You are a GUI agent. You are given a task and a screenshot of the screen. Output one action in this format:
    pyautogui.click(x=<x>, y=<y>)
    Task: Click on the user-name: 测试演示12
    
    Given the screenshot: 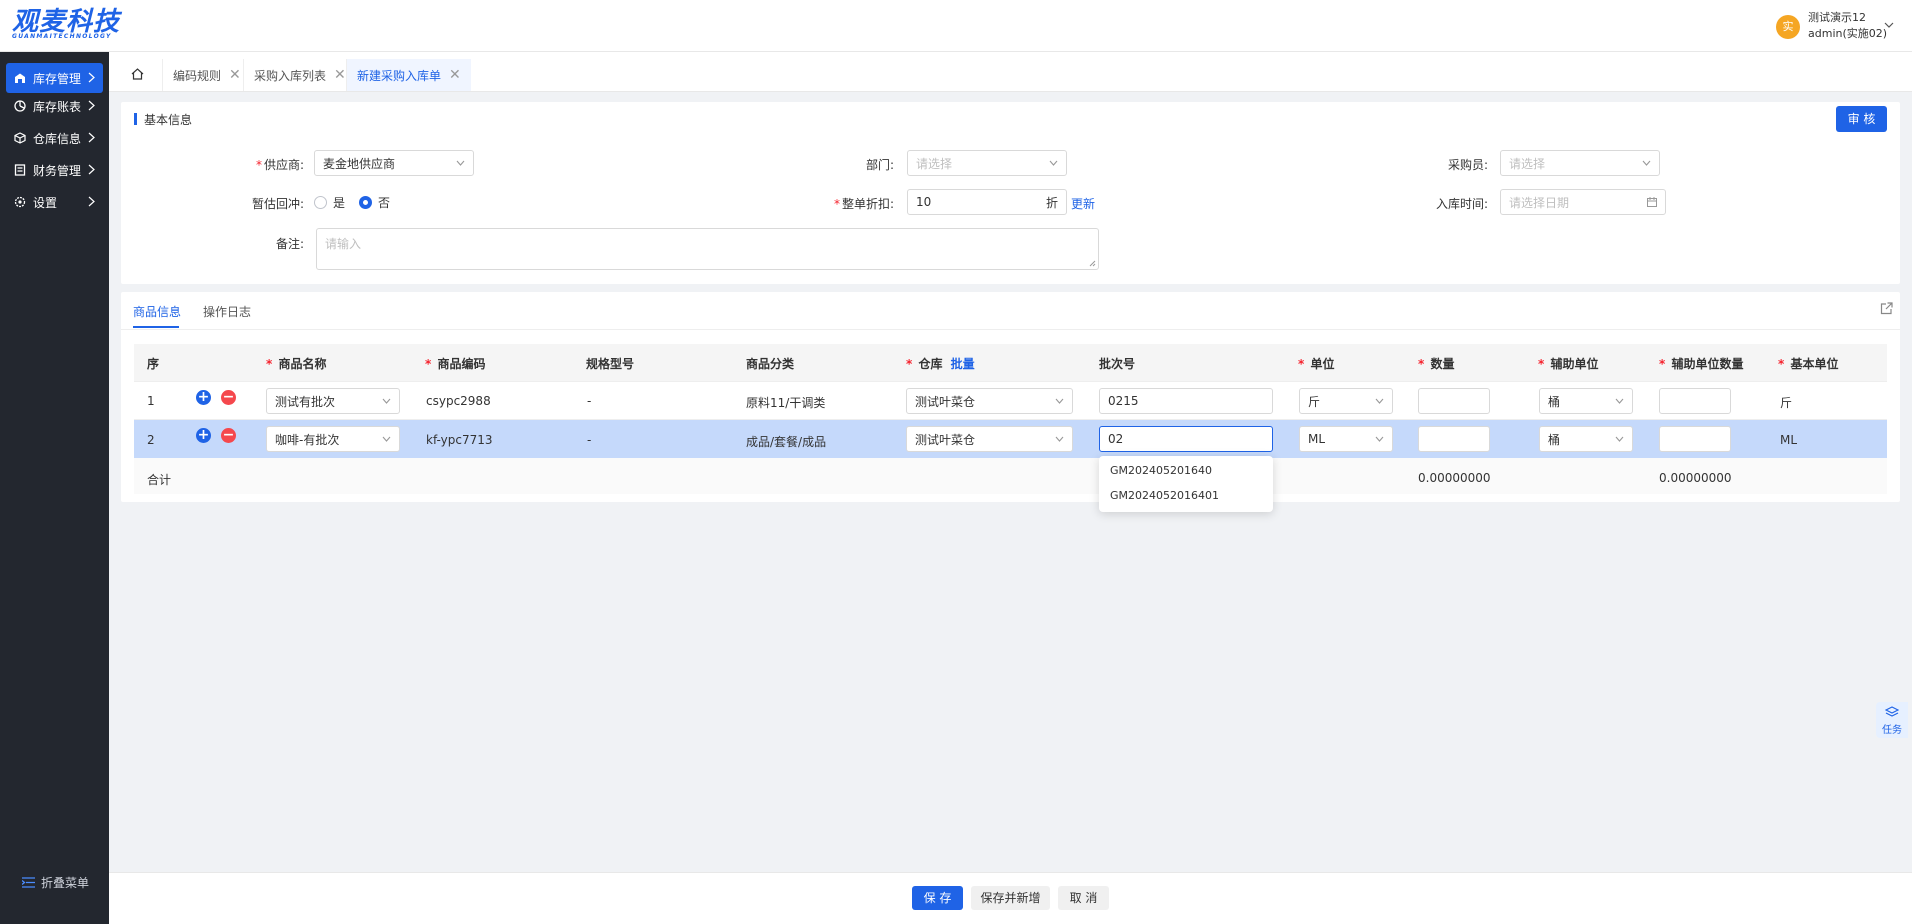 What is the action you would take?
    pyautogui.click(x=1837, y=17)
    